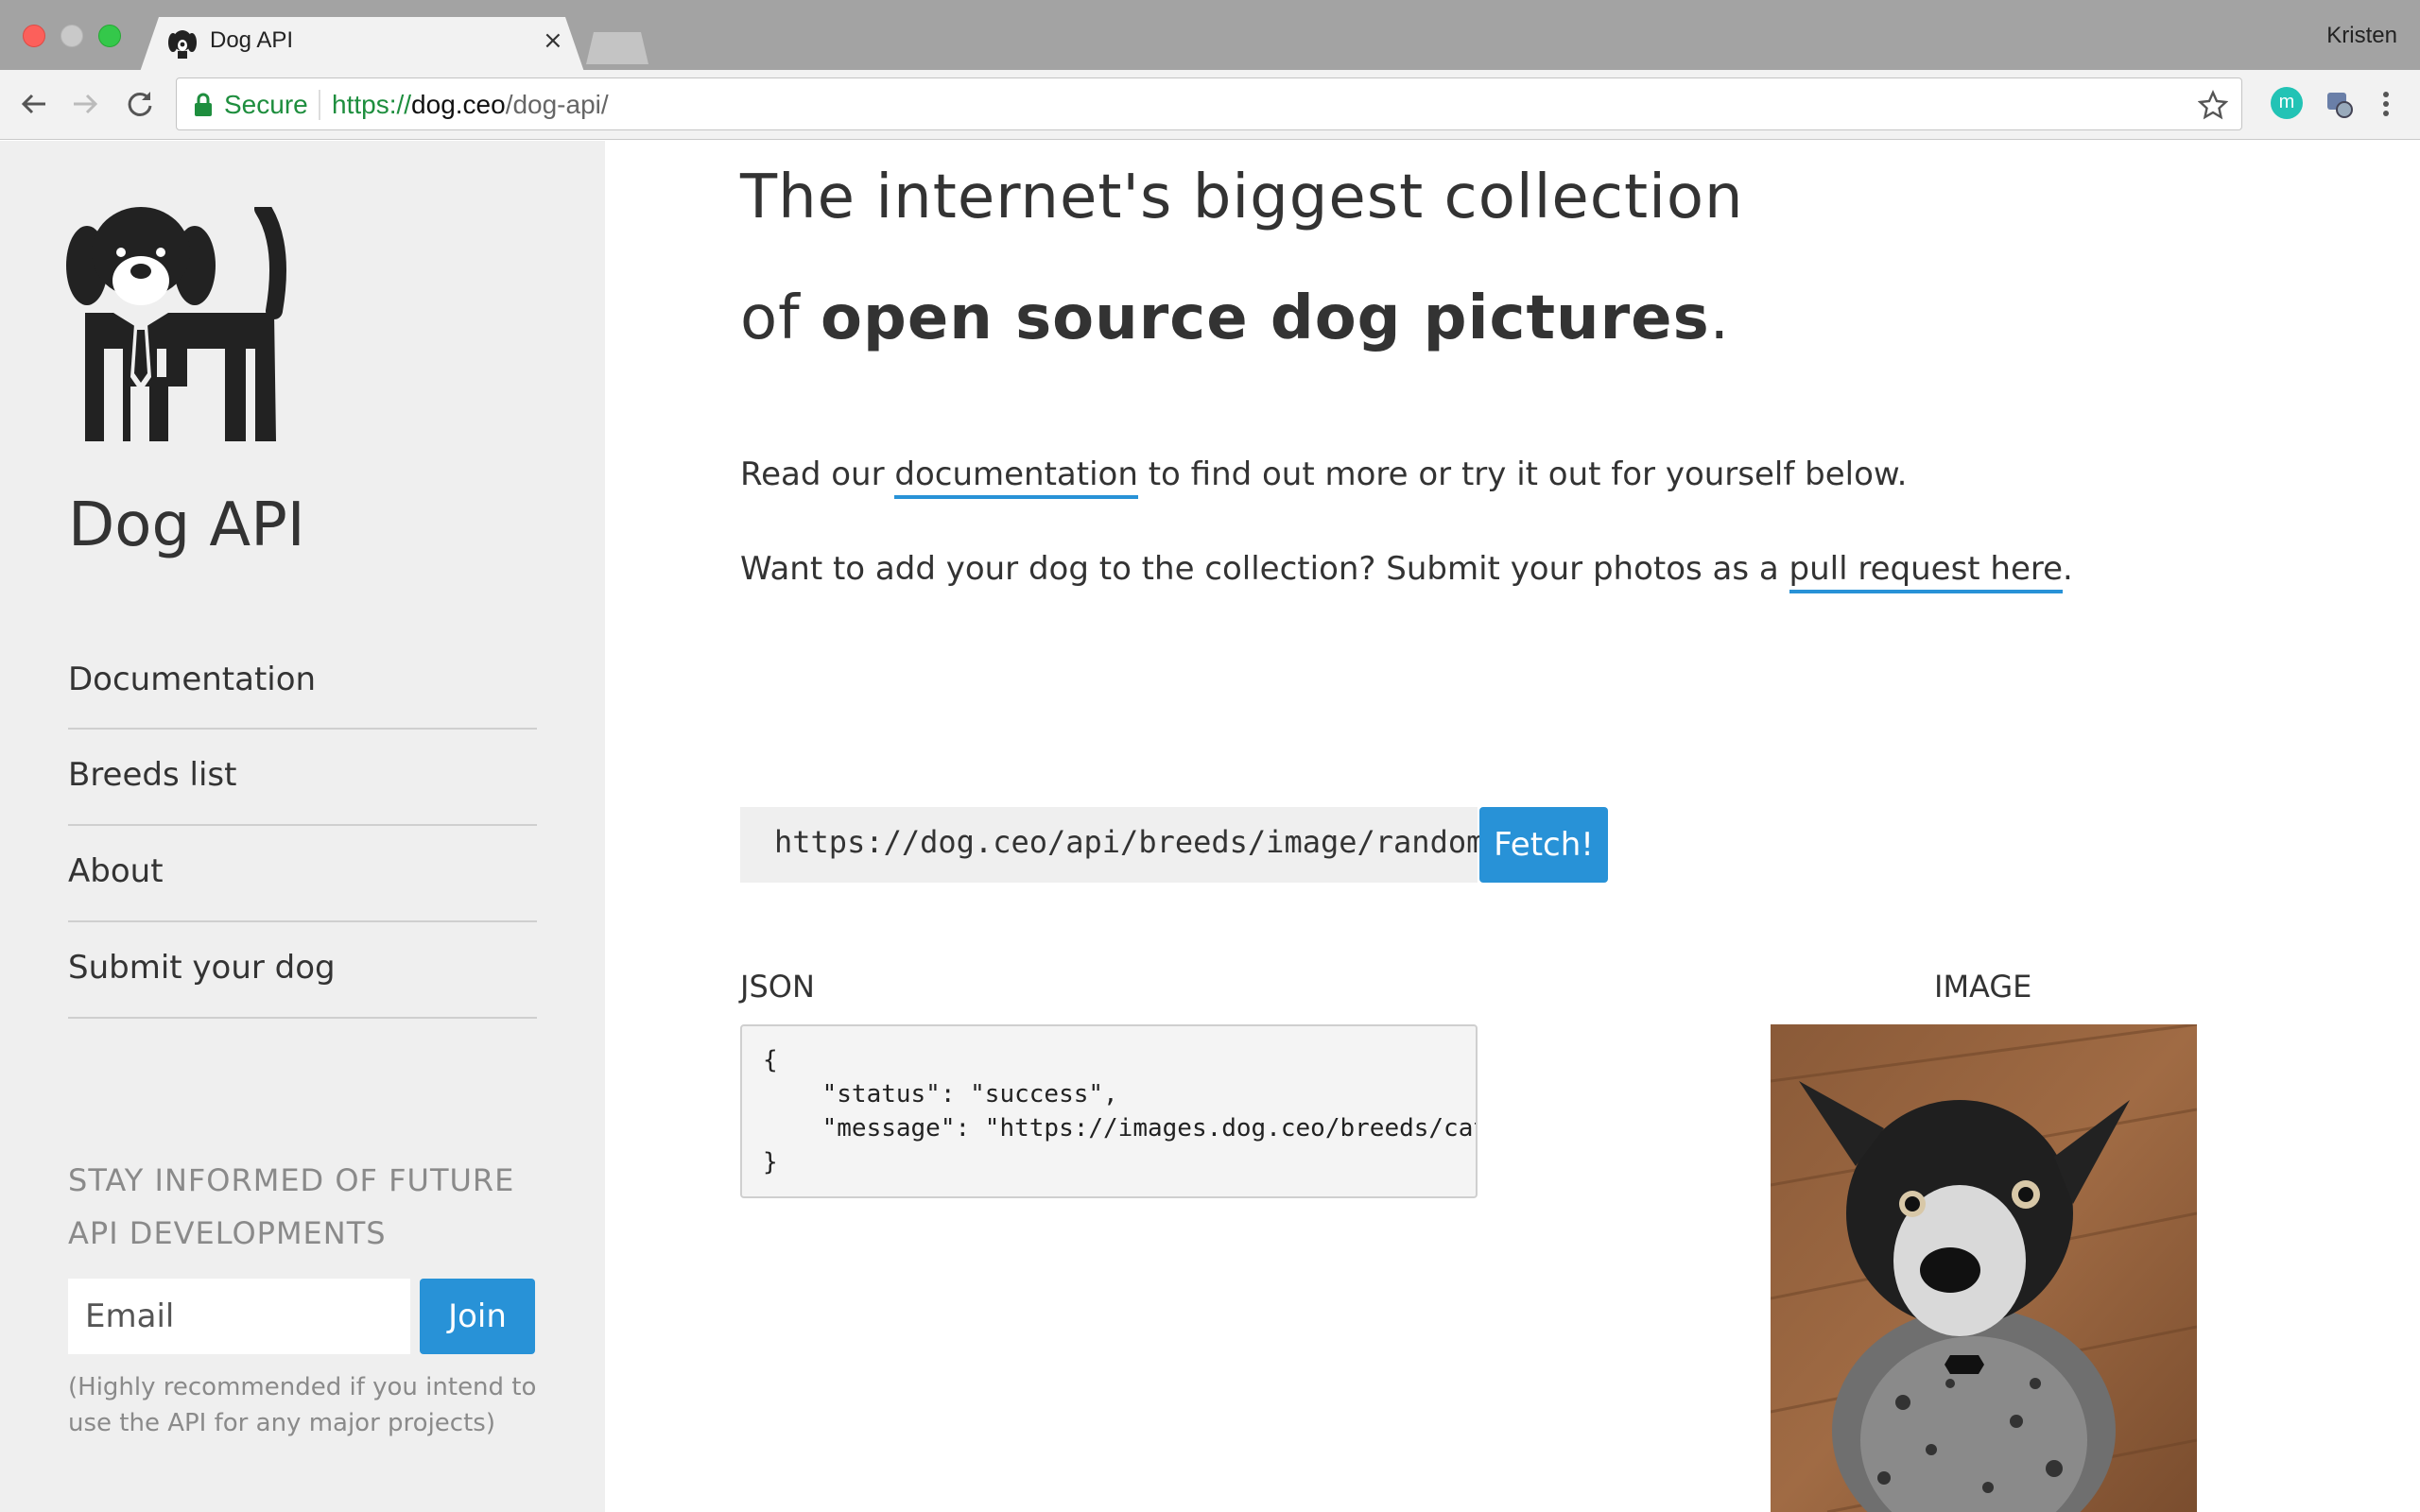 This screenshot has width=2420, height=1512. What do you see at coordinates (2361, 36) in the screenshot?
I see `profile-name: Kristen` at bounding box center [2361, 36].